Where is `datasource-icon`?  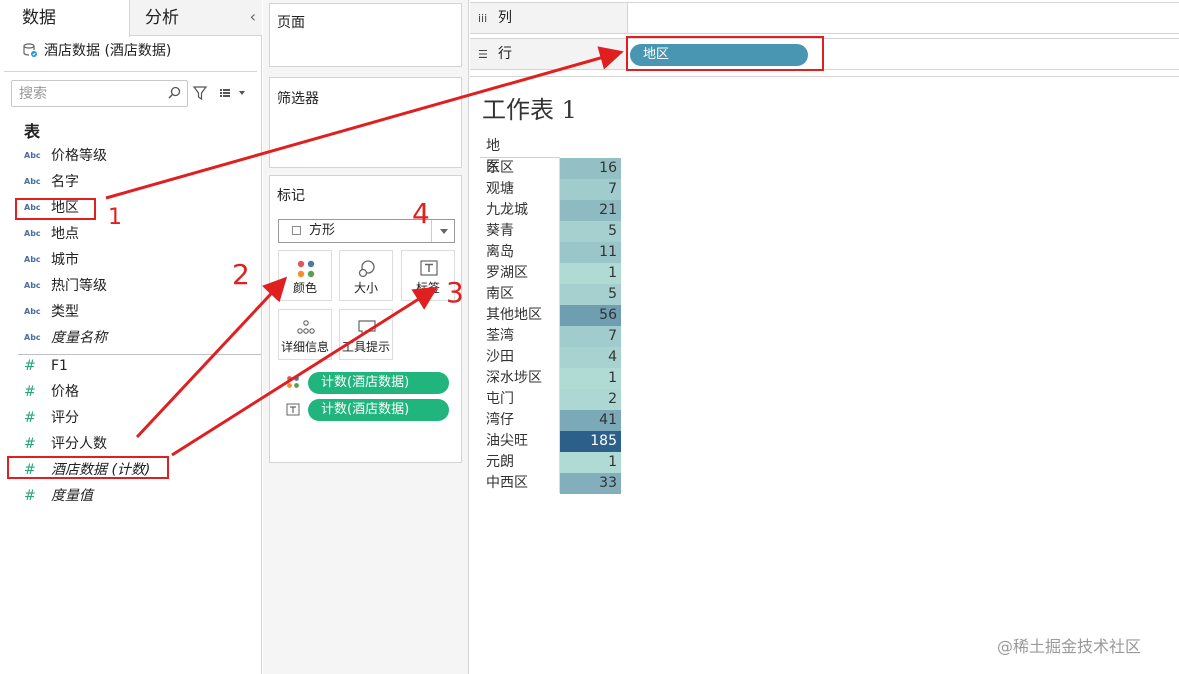
datasource-icon is located at coordinates (30, 50).